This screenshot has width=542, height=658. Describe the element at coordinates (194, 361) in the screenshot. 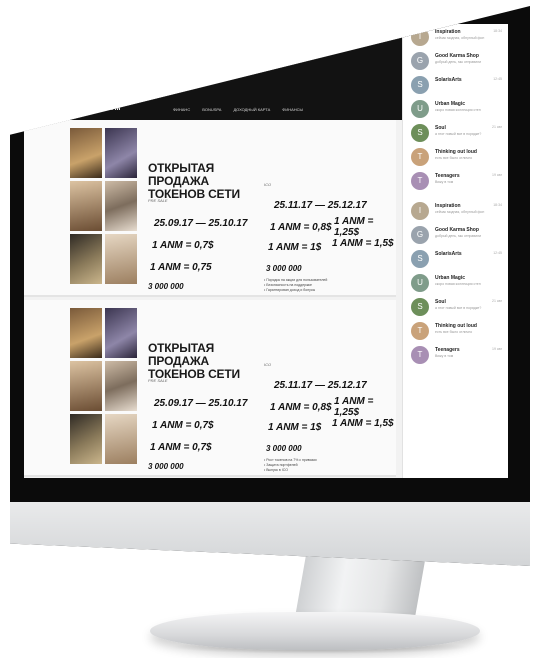

I see `card-title: ОТКРЫТАЯ ПРОДАЖА ТОКЕНОВ СЕТИ` at that location.